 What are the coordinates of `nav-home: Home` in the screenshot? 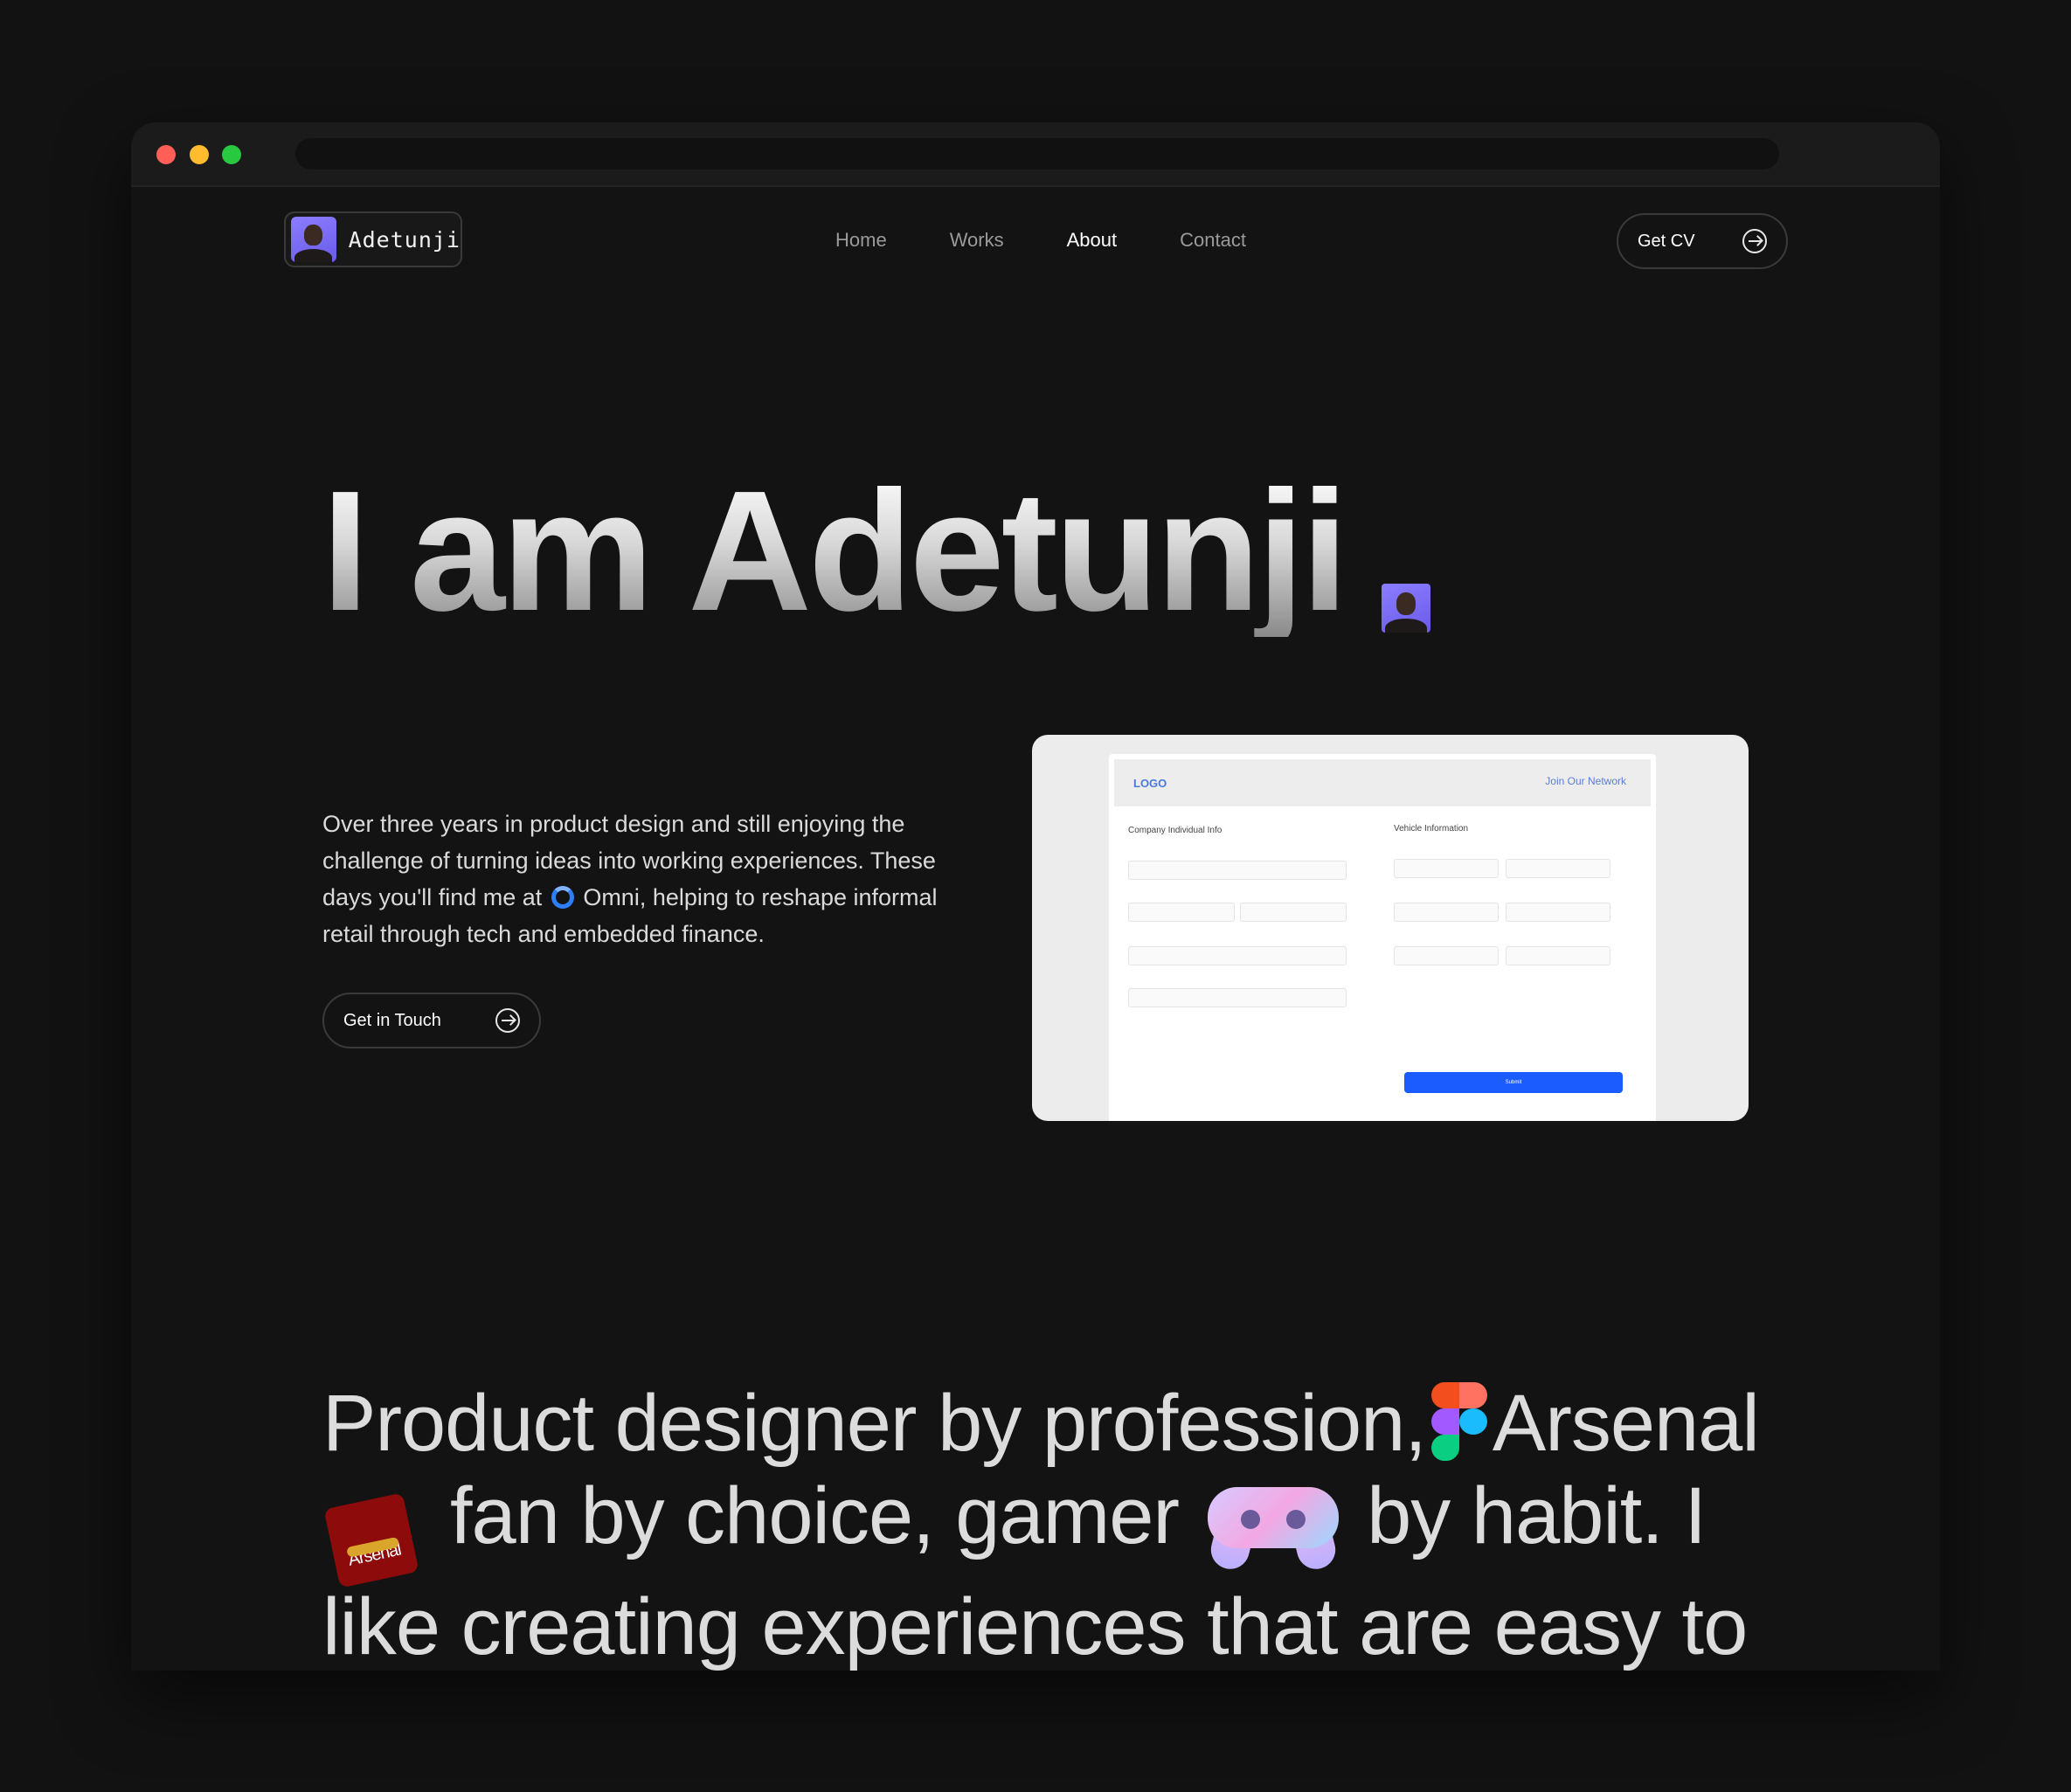 It's located at (861, 240).